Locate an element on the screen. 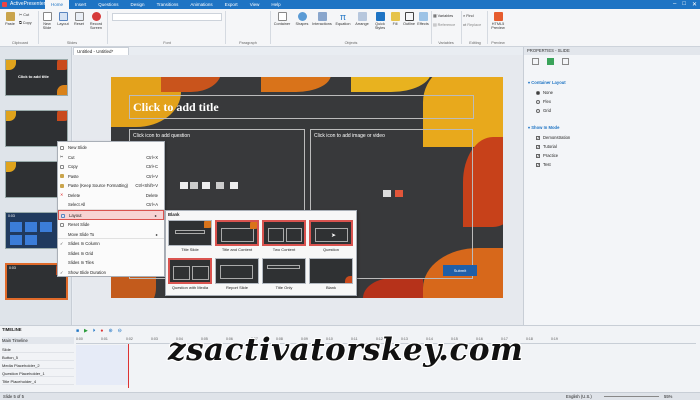 Image resolution: width=700 pixels, height=400 pixels. new-slide-button: New Slide is located at coordinates (47, 21).